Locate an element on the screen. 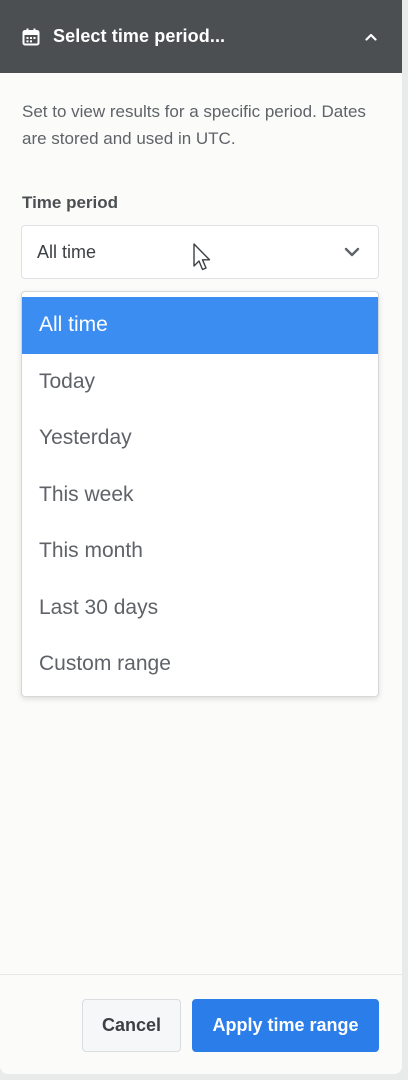  chevron-down-icon is located at coordinates (352, 252).